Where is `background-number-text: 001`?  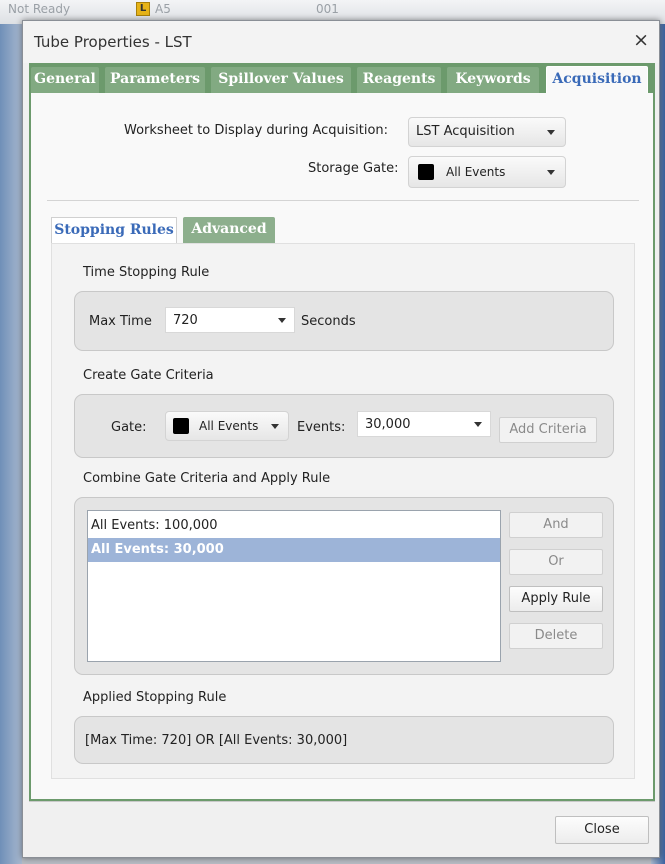
background-number-text: 001 is located at coordinates (327, 9).